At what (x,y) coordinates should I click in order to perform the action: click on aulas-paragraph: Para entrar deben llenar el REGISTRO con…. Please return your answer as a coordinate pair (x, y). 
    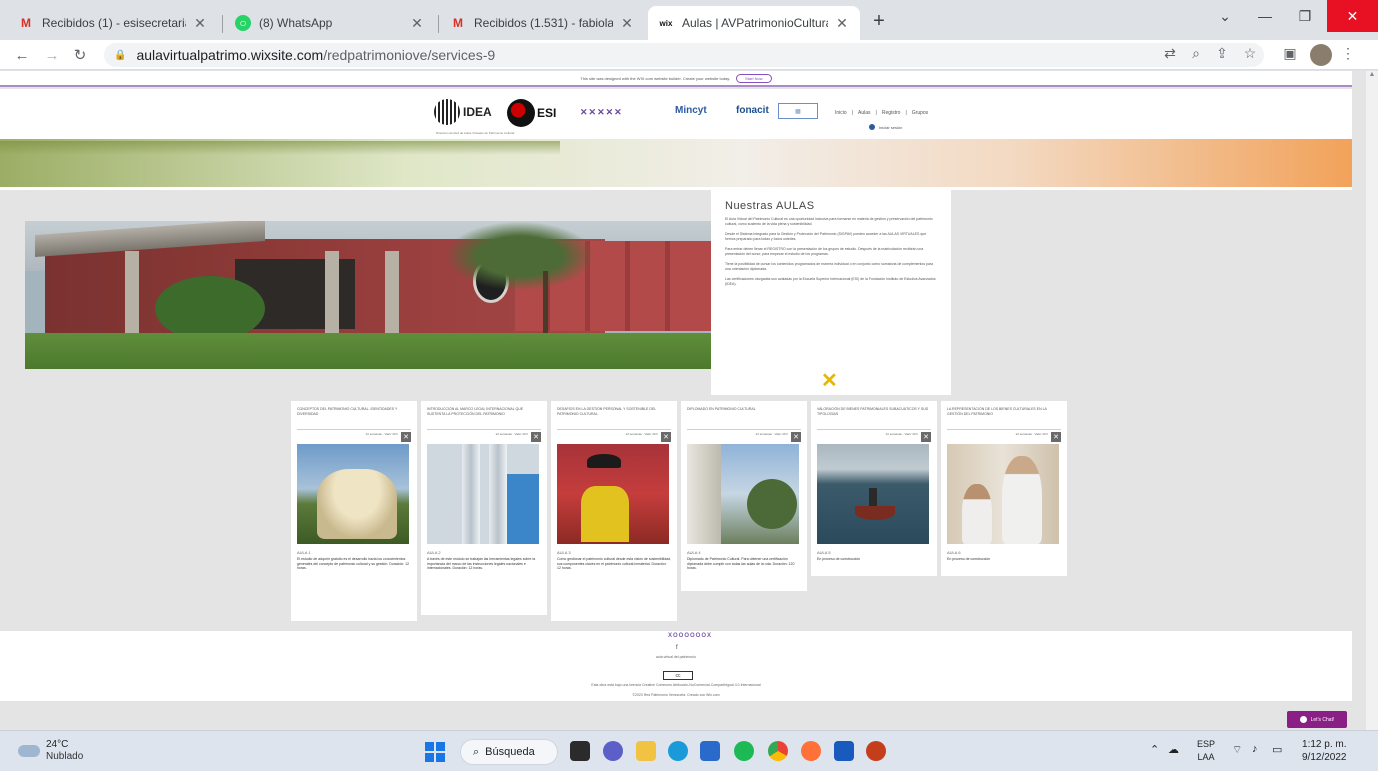
    Looking at the image, I should click on (824, 251).